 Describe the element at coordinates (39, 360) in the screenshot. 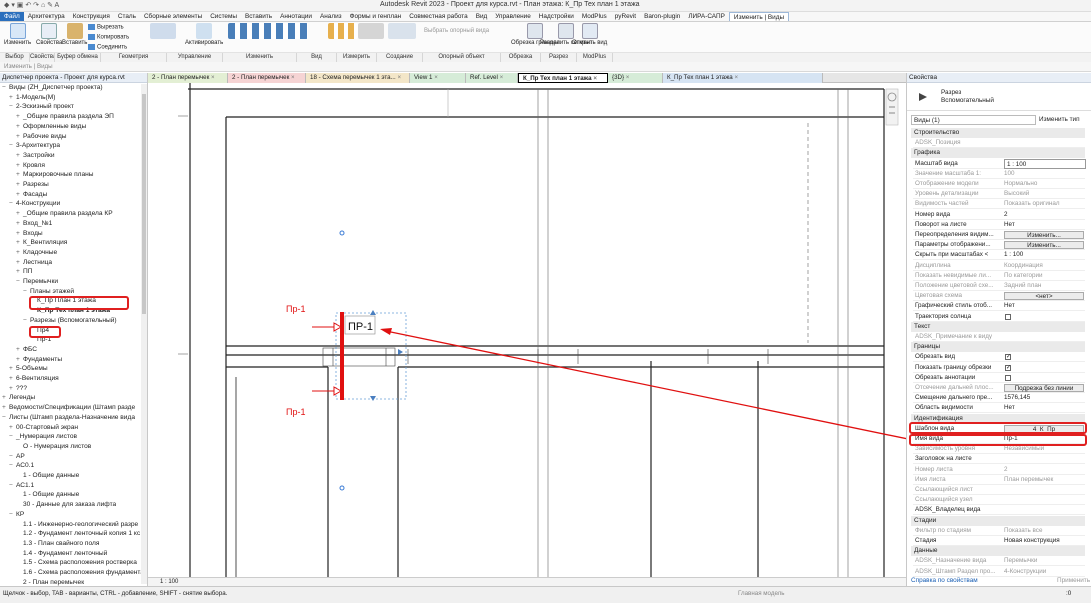

I see `browser-tree-item: + Фундаменты` at that location.